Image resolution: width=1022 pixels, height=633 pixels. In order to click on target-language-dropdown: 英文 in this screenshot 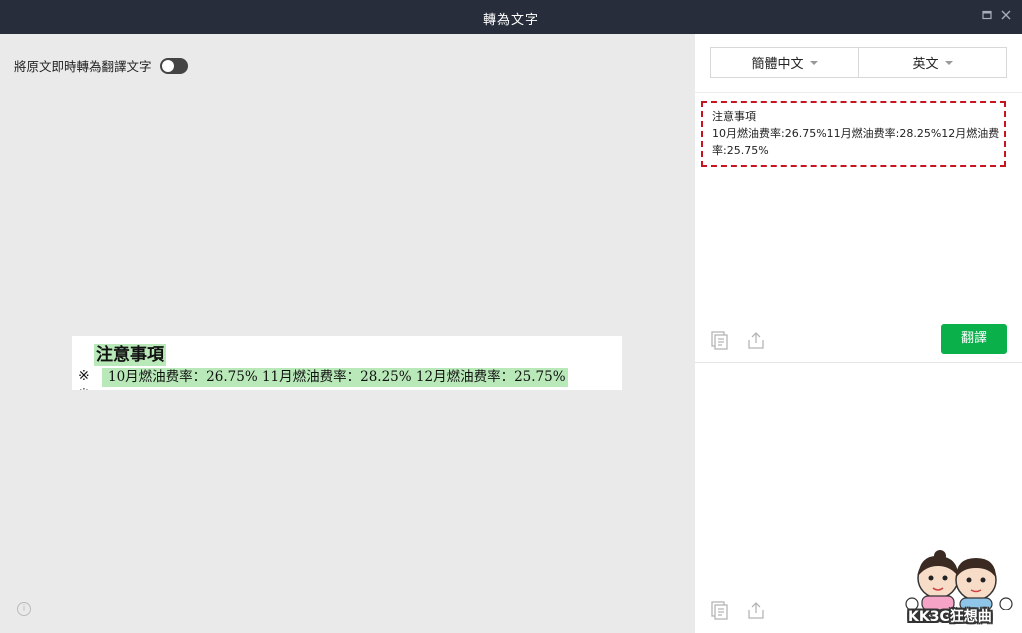, I will do `click(932, 62)`.